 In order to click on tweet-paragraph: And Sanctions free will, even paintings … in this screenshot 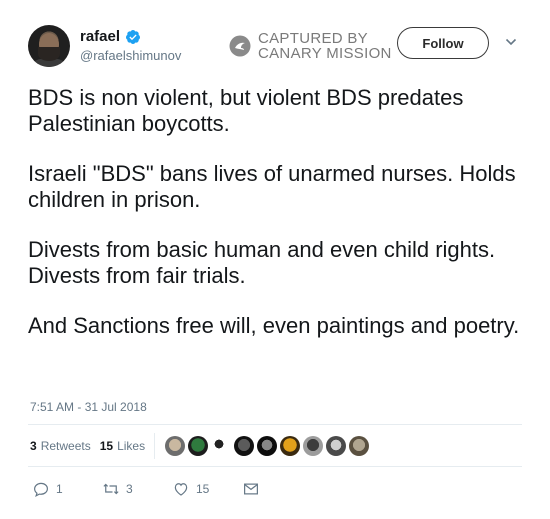, I will do `click(274, 325)`.